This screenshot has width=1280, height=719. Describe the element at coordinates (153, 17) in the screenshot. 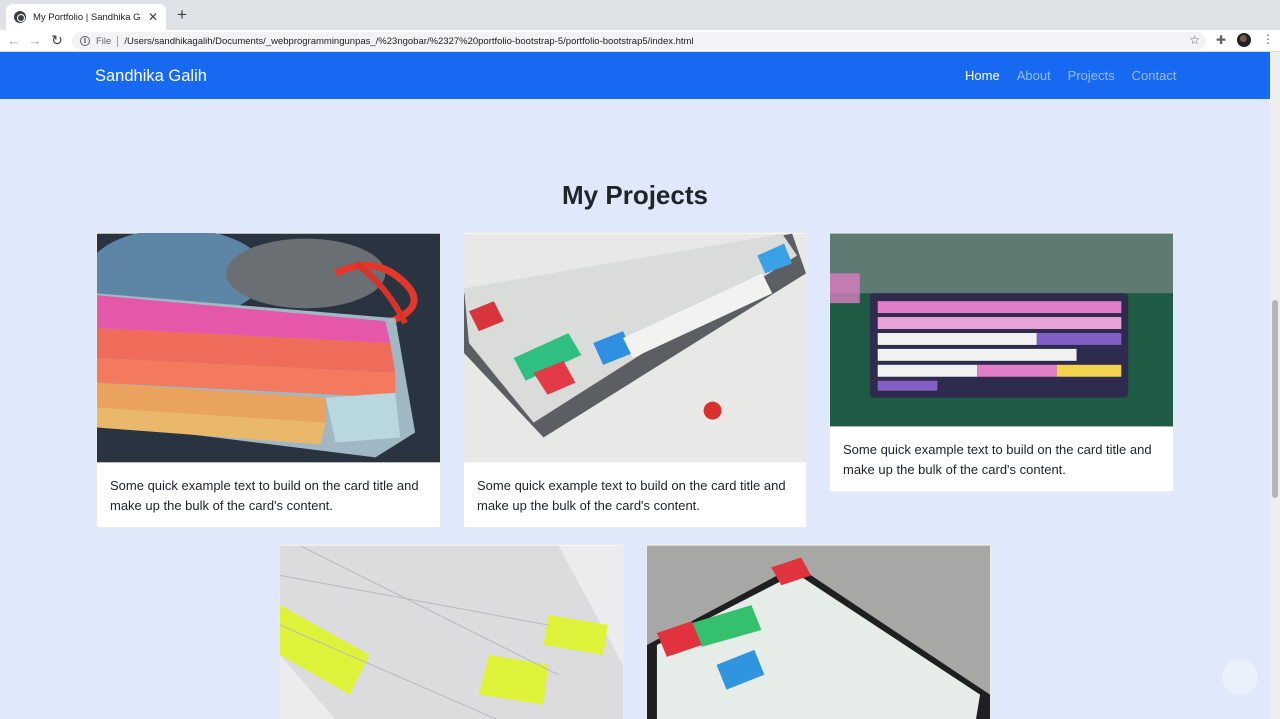

I see `close-tab-icon: ✕` at that location.